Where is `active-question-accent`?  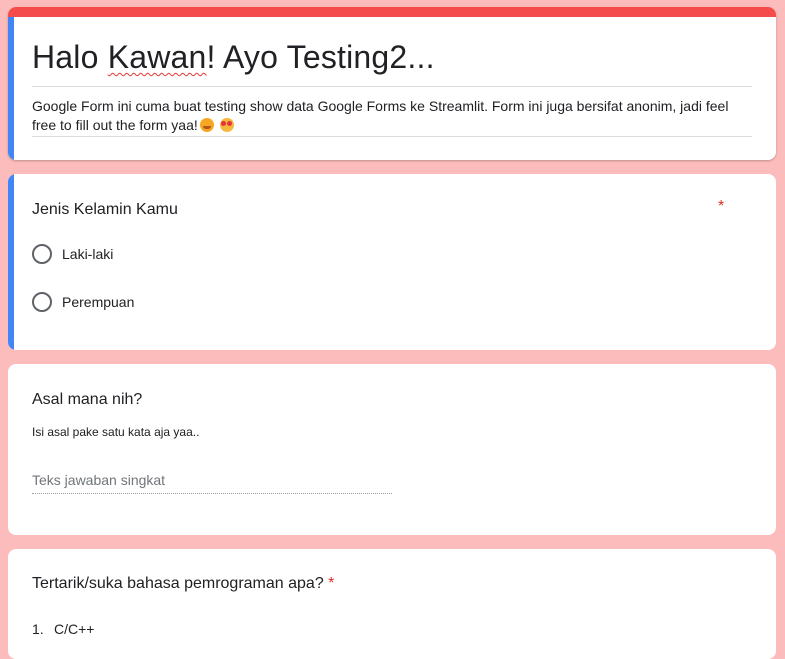 active-question-accent is located at coordinates (11, 262).